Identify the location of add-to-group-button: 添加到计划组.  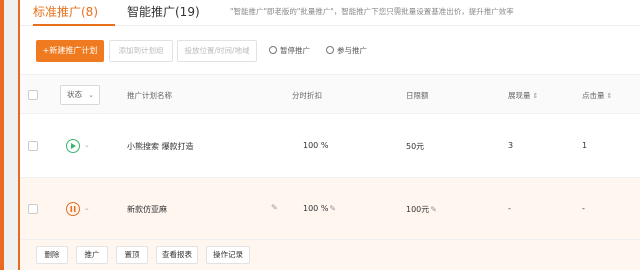
(141, 51).